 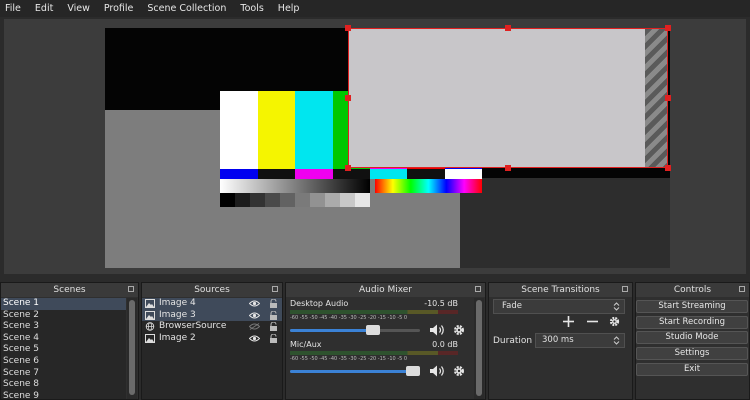 I want to click on scene-item: Scene 1, so click(x=63, y=304).